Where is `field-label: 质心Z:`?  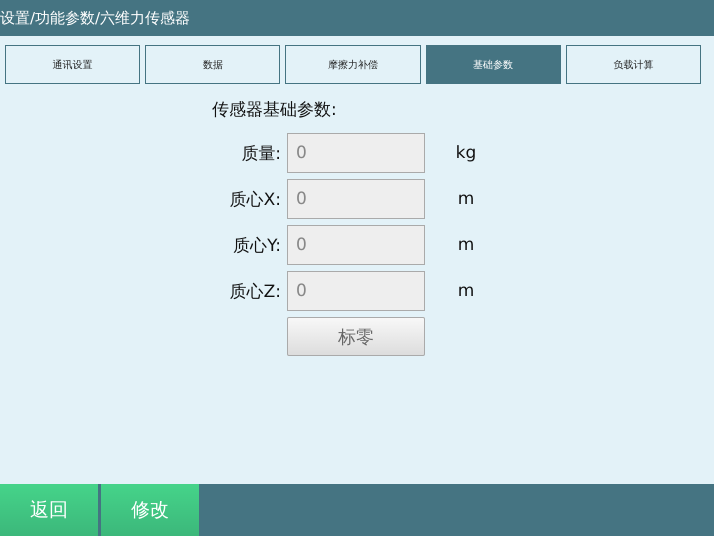
field-label: 质心Z: is located at coordinates (254, 291).